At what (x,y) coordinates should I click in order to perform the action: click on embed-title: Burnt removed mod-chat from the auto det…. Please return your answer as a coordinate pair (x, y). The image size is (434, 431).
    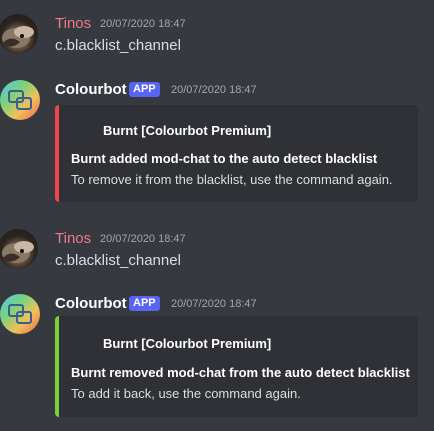
    Looking at the image, I should click on (240, 372).